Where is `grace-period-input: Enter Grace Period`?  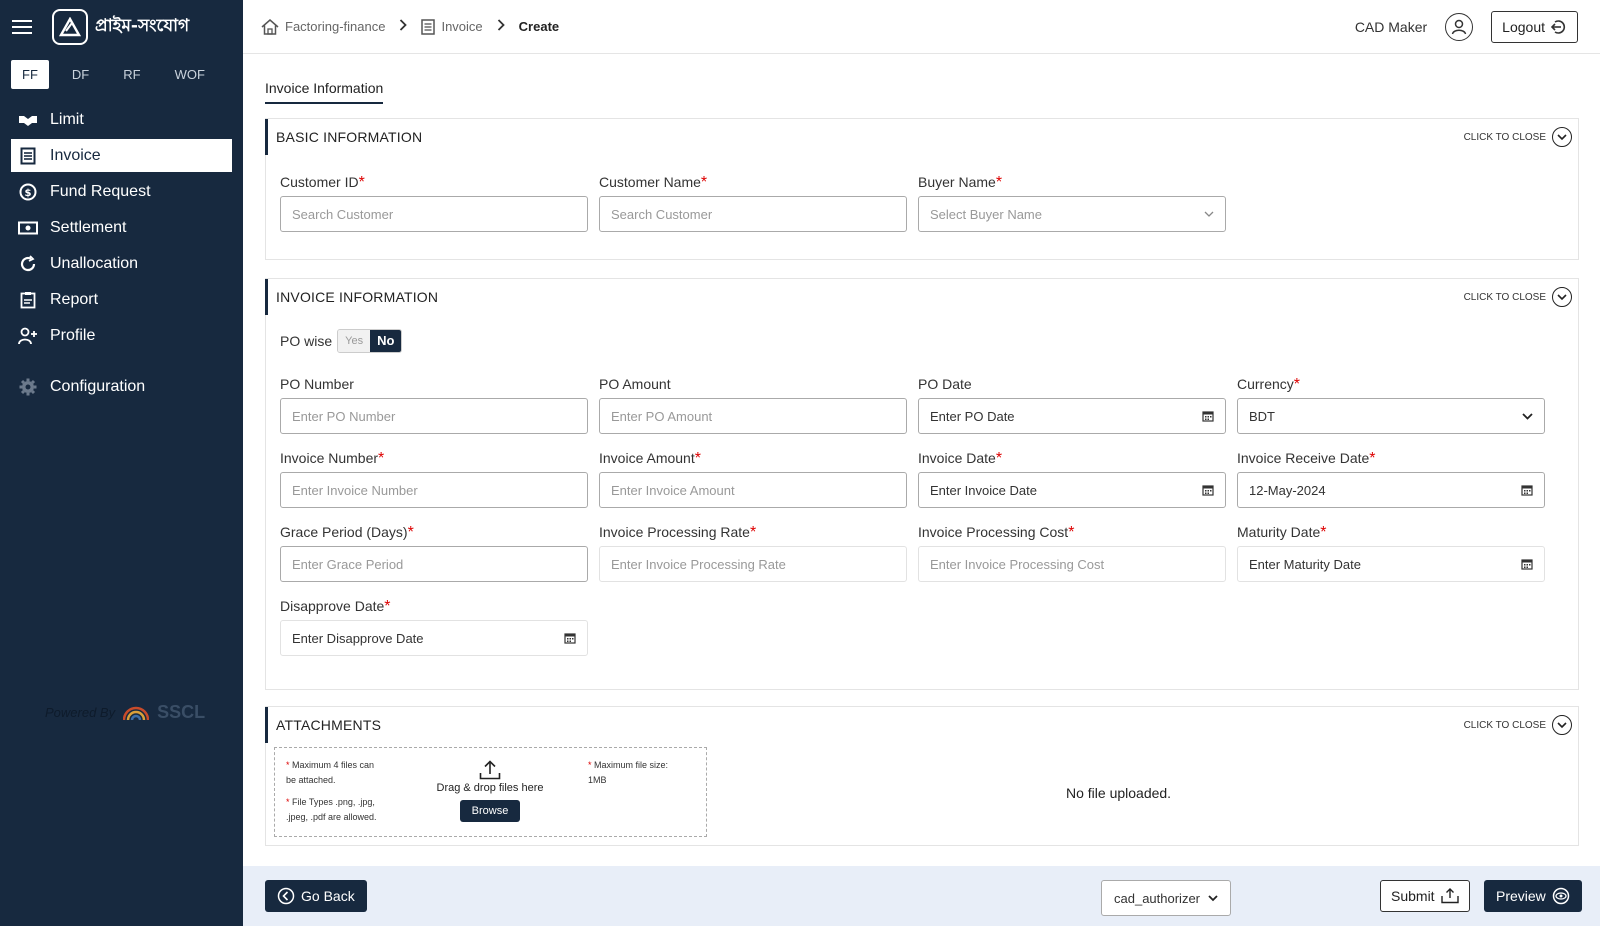 grace-period-input: Enter Grace Period is located at coordinates (434, 564).